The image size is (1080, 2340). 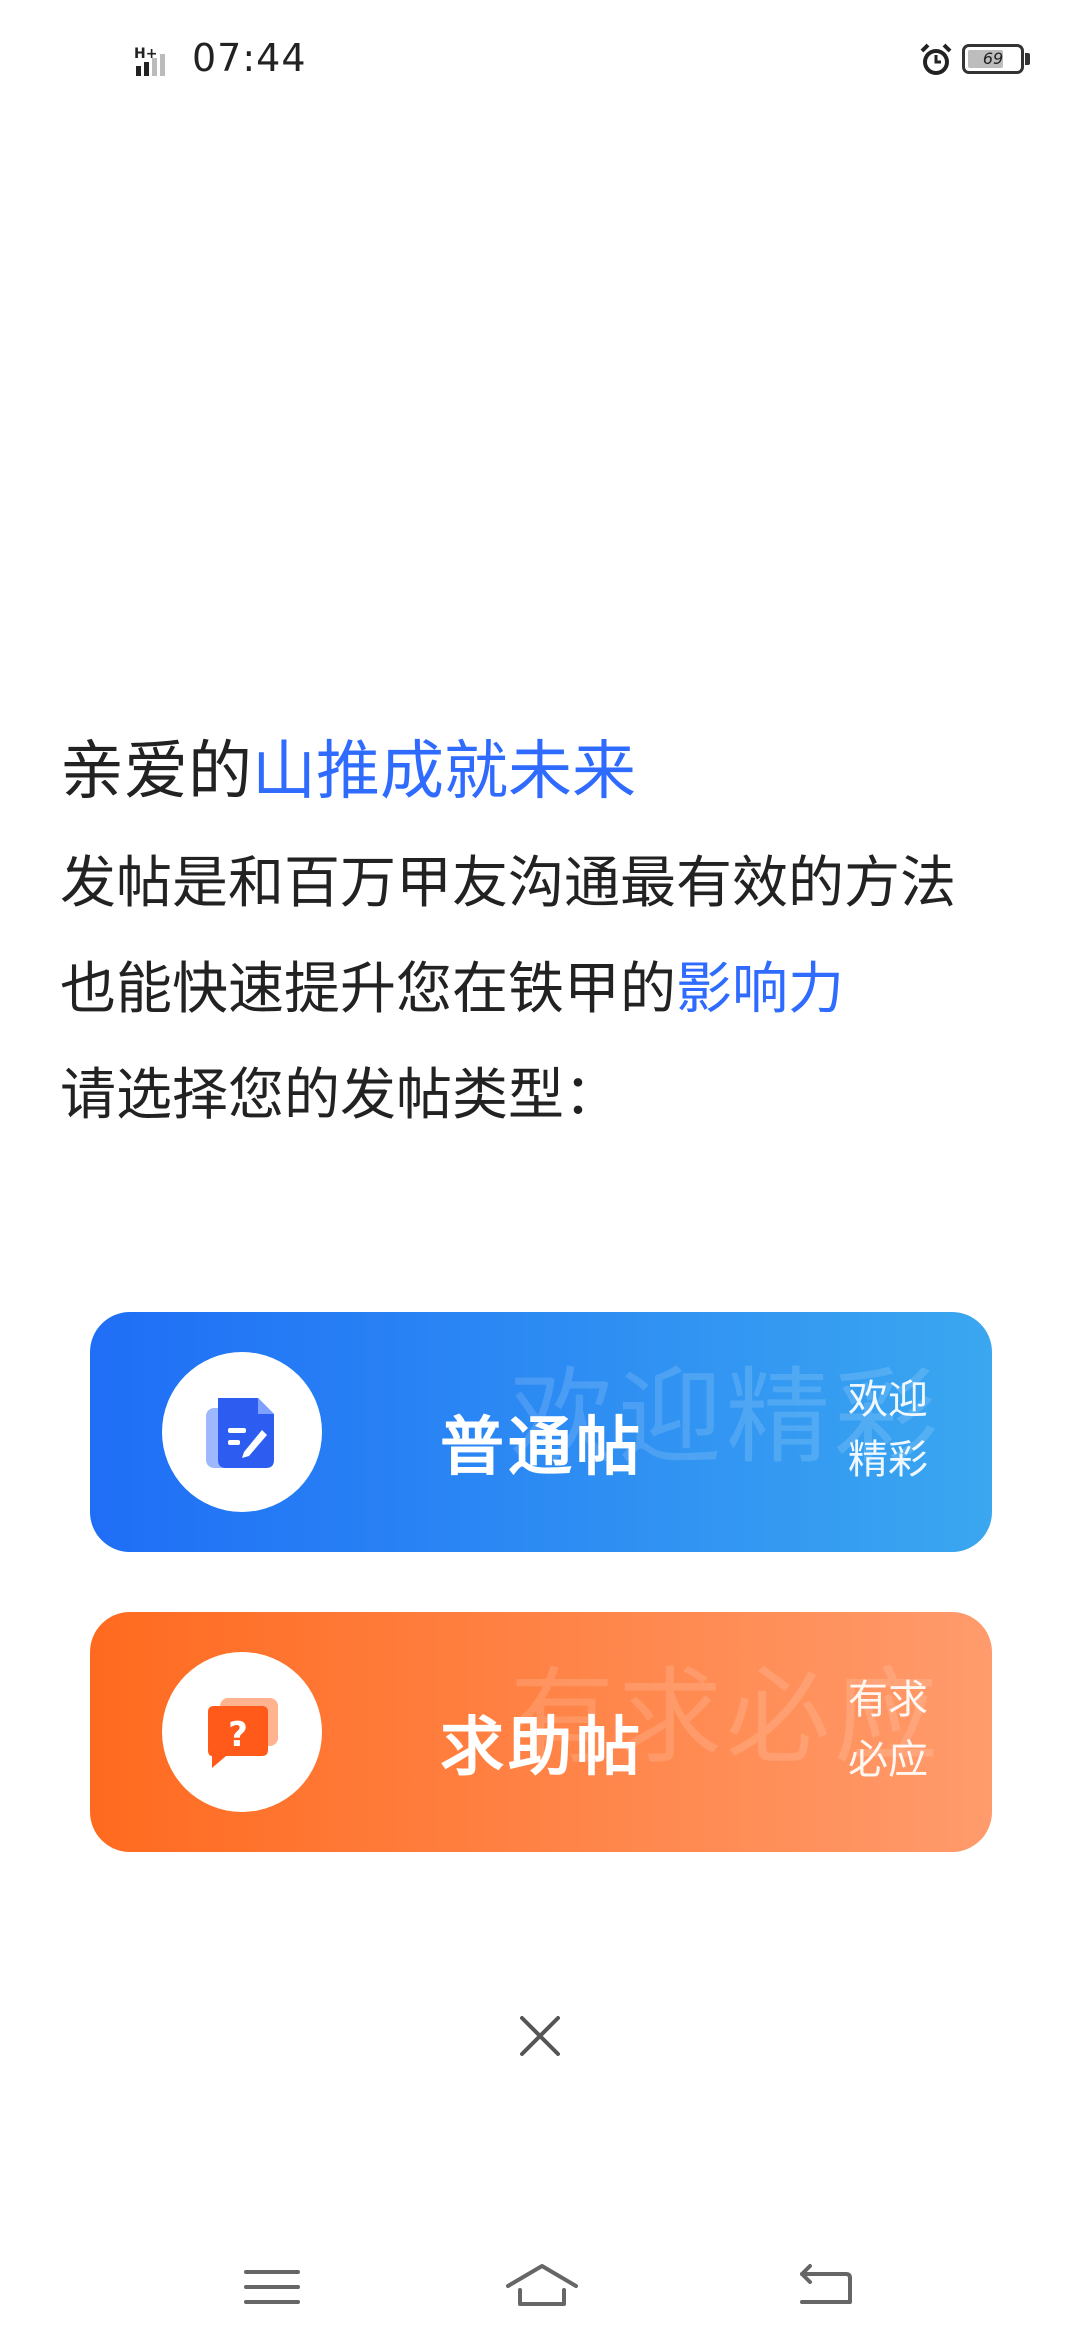 I want to click on help-post-icon-circle: ?, so click(x=242, y=1732).